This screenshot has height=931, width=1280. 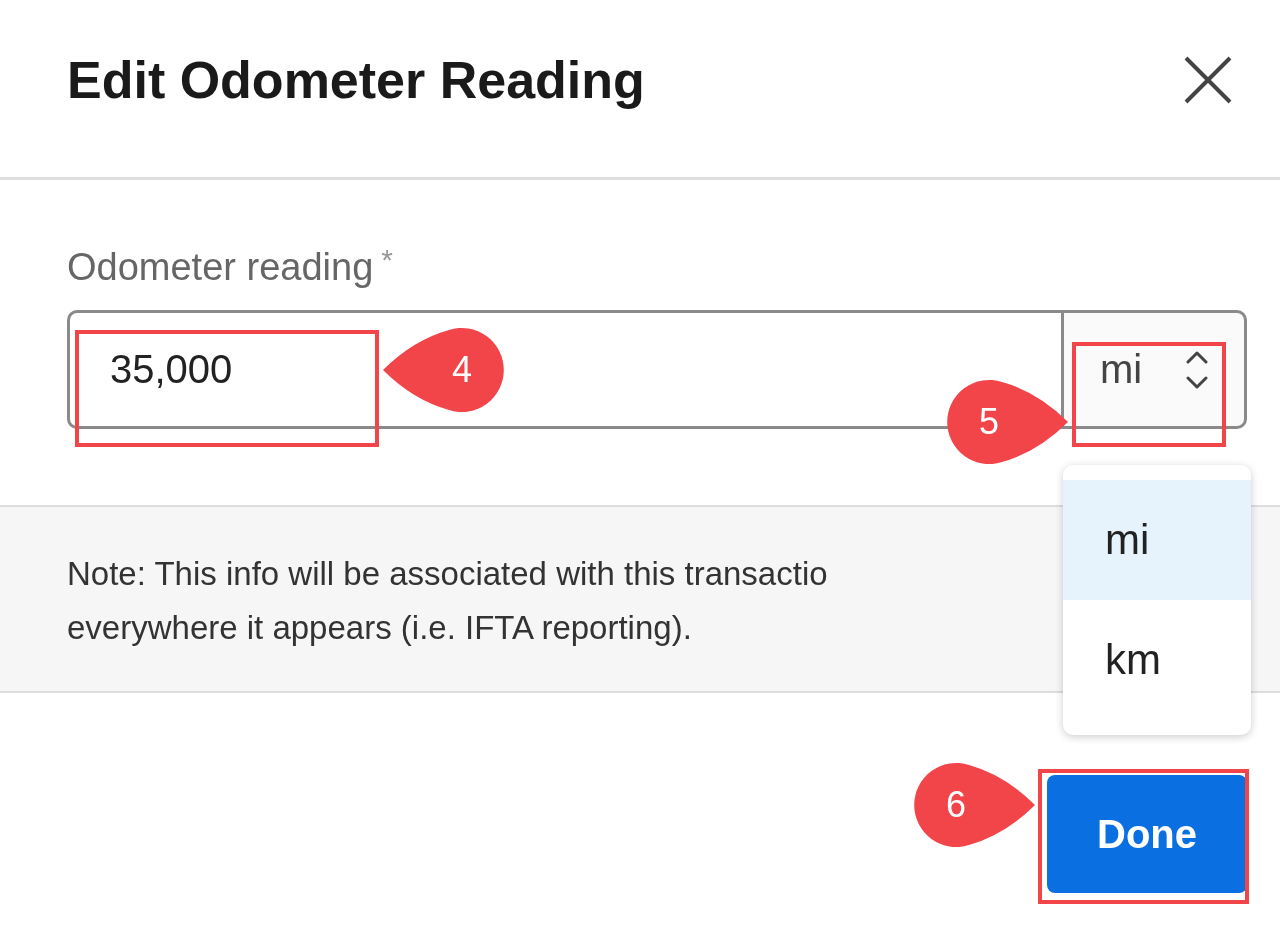 What do you see at coordinates (1154, 369) in the screenshot?
I see `unit-select: mi` at bounding box center [1154, 369].